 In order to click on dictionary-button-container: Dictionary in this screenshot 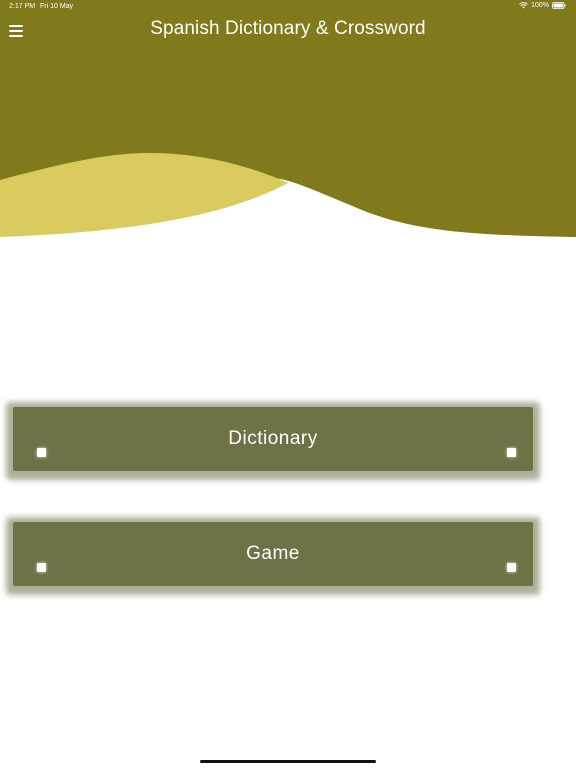, I will do `click(273, 441)`.